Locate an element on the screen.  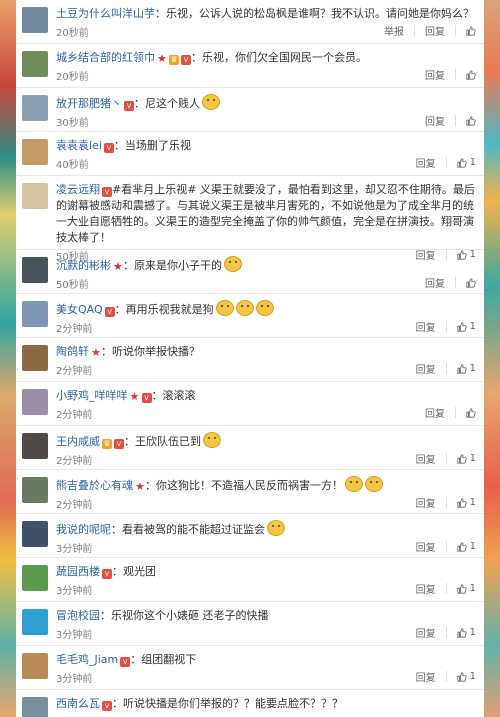
username-link: 西南么瓦 is located at coordinates (78, 703).